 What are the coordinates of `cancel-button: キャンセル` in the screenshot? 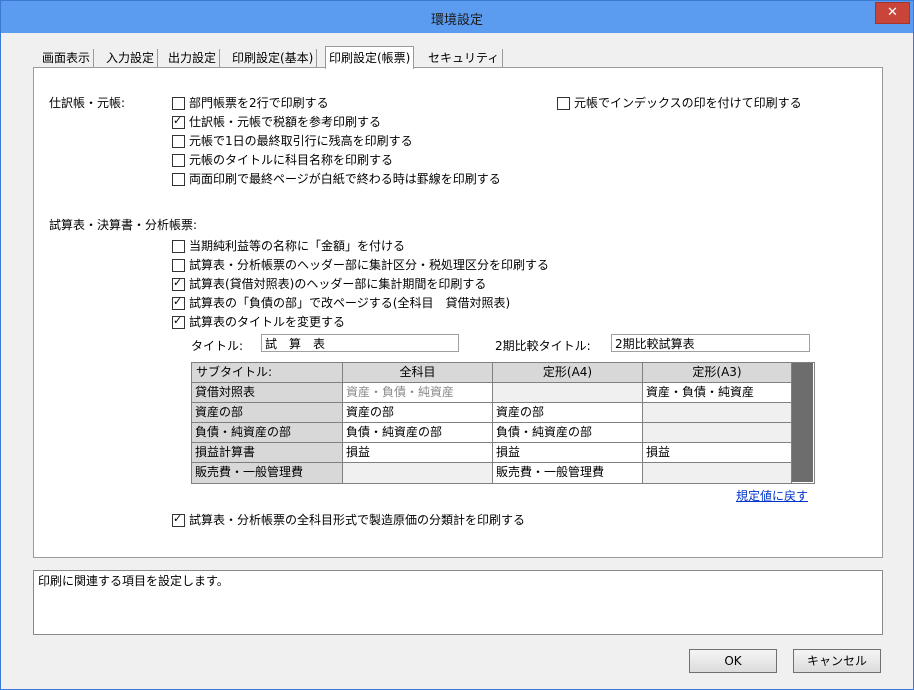 It's located at (837, 661).